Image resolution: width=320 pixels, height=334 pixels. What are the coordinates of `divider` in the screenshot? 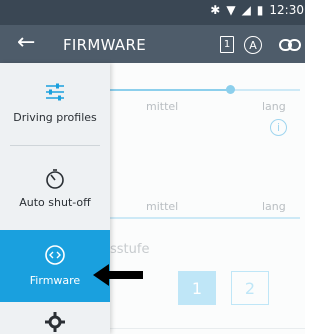 It's located at (207, 328).